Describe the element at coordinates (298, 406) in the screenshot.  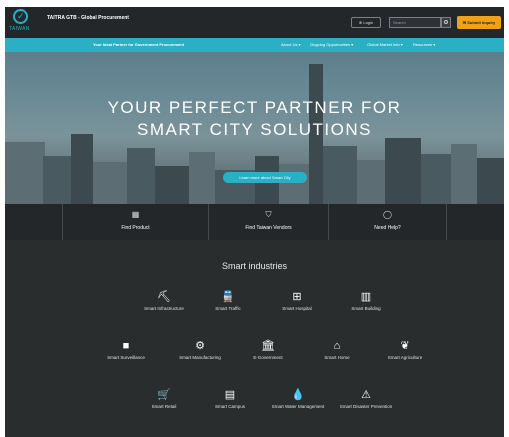
I see `industry-label: Smart Water Management` at that location.